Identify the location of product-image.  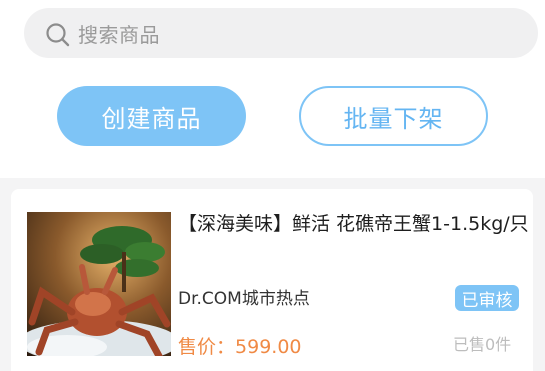
(99, 284).